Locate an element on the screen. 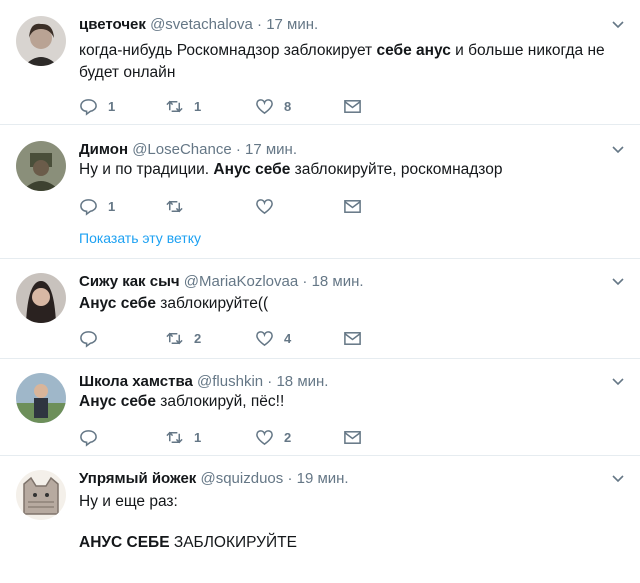 The image size is (640, 583). author-handle: @squizduos is located at coordinates (241, 478).